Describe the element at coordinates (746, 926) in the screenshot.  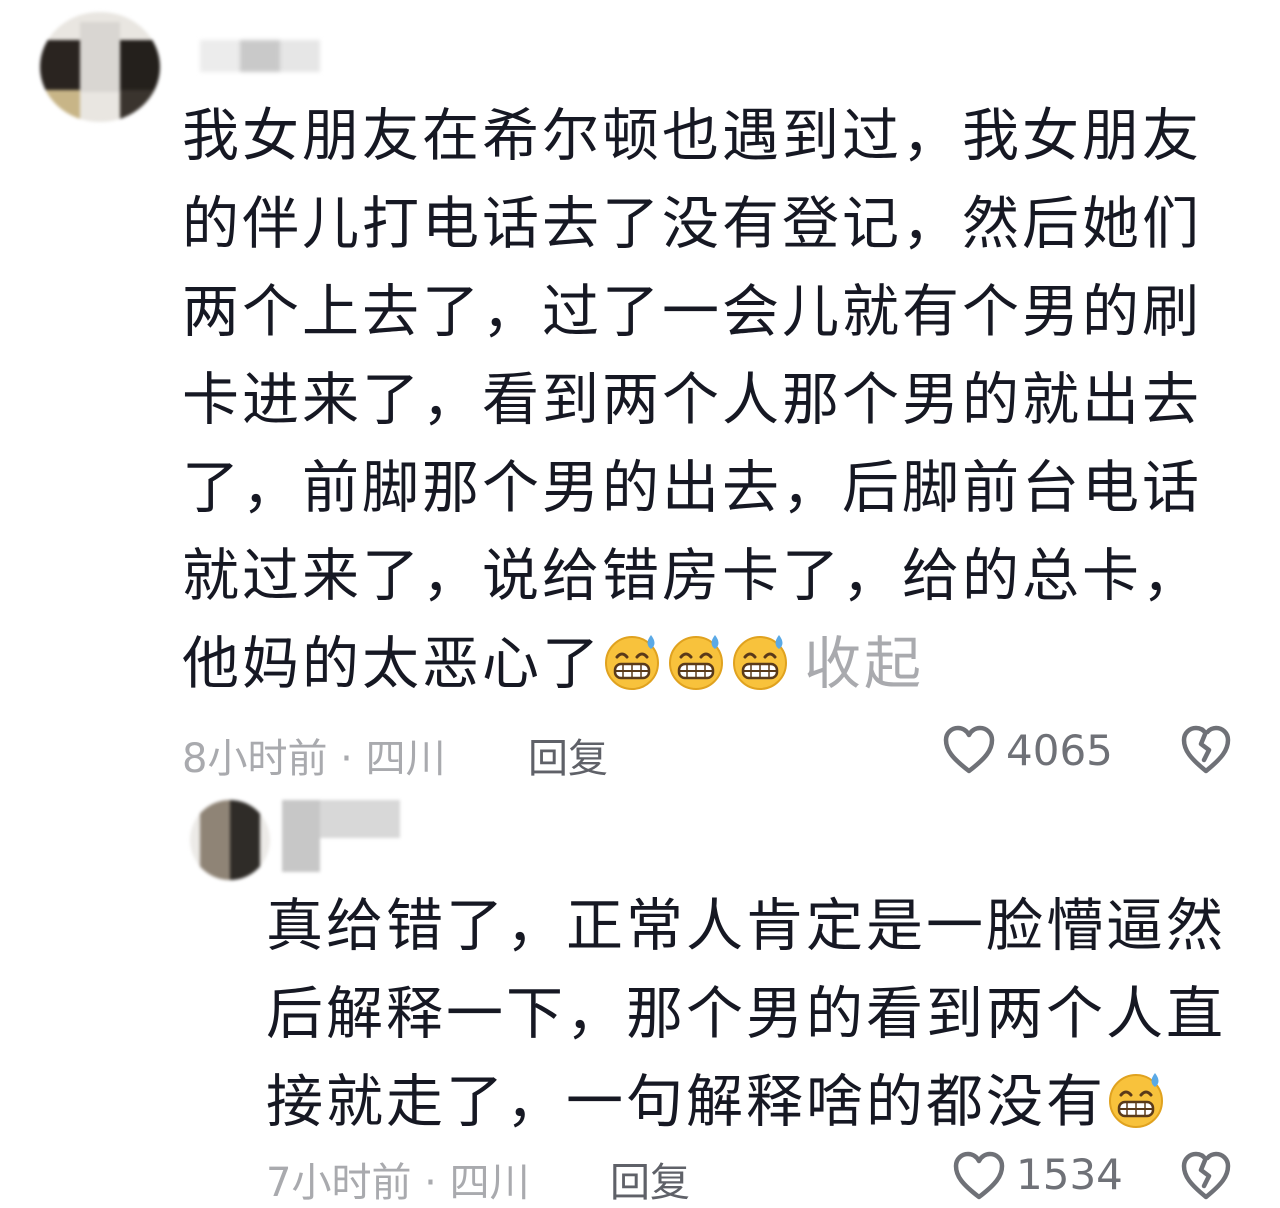
I see `comment-line: 真给错了，正常人肯定是一脸懵逼然` at that location.